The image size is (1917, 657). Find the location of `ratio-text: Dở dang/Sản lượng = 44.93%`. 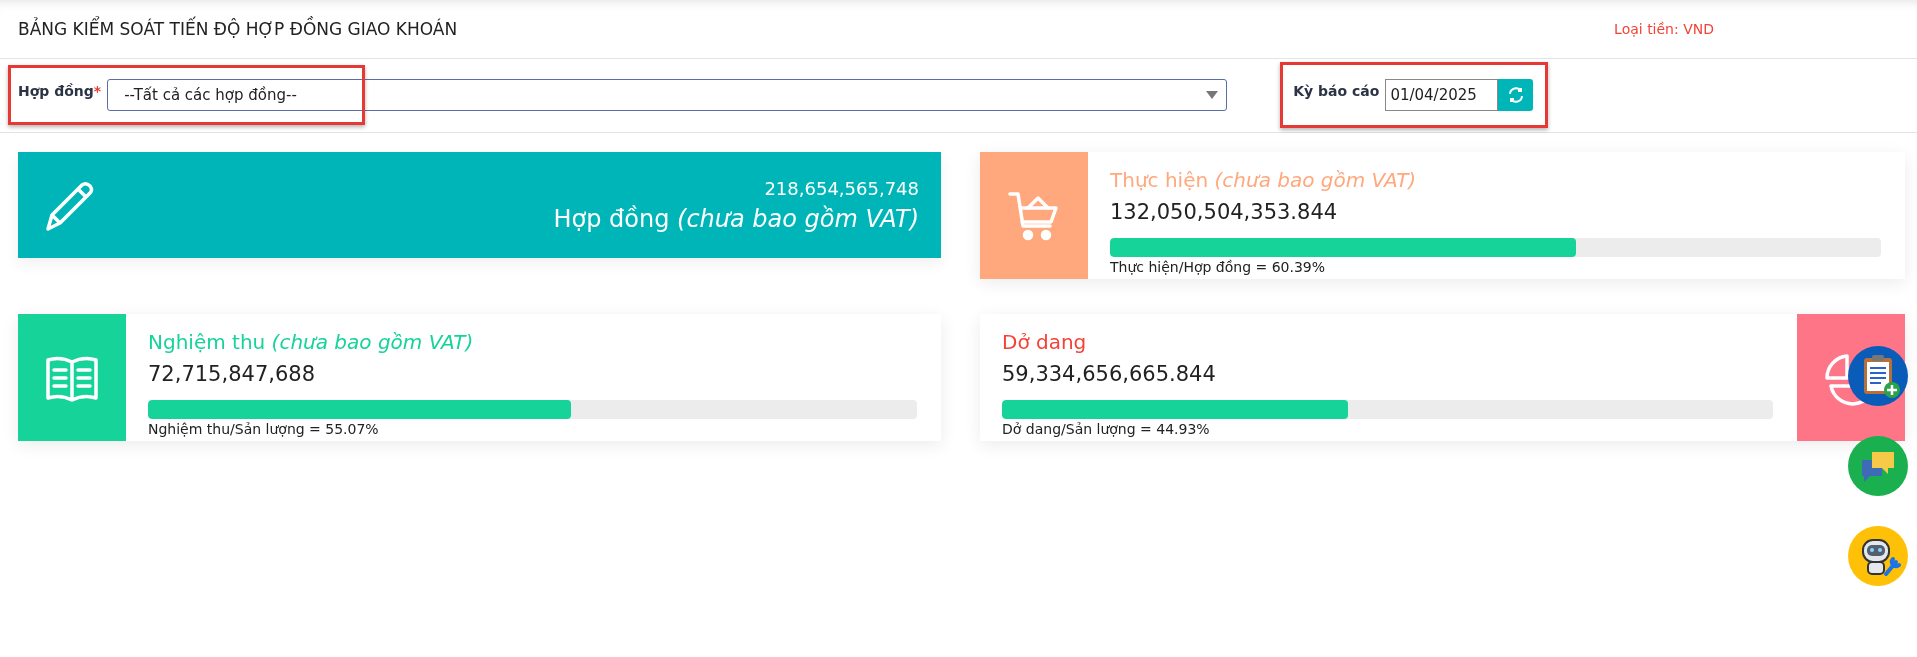

ratio-text: Dở dang/Sản lượng = 44.93% is located at coordinates (1106, 429).